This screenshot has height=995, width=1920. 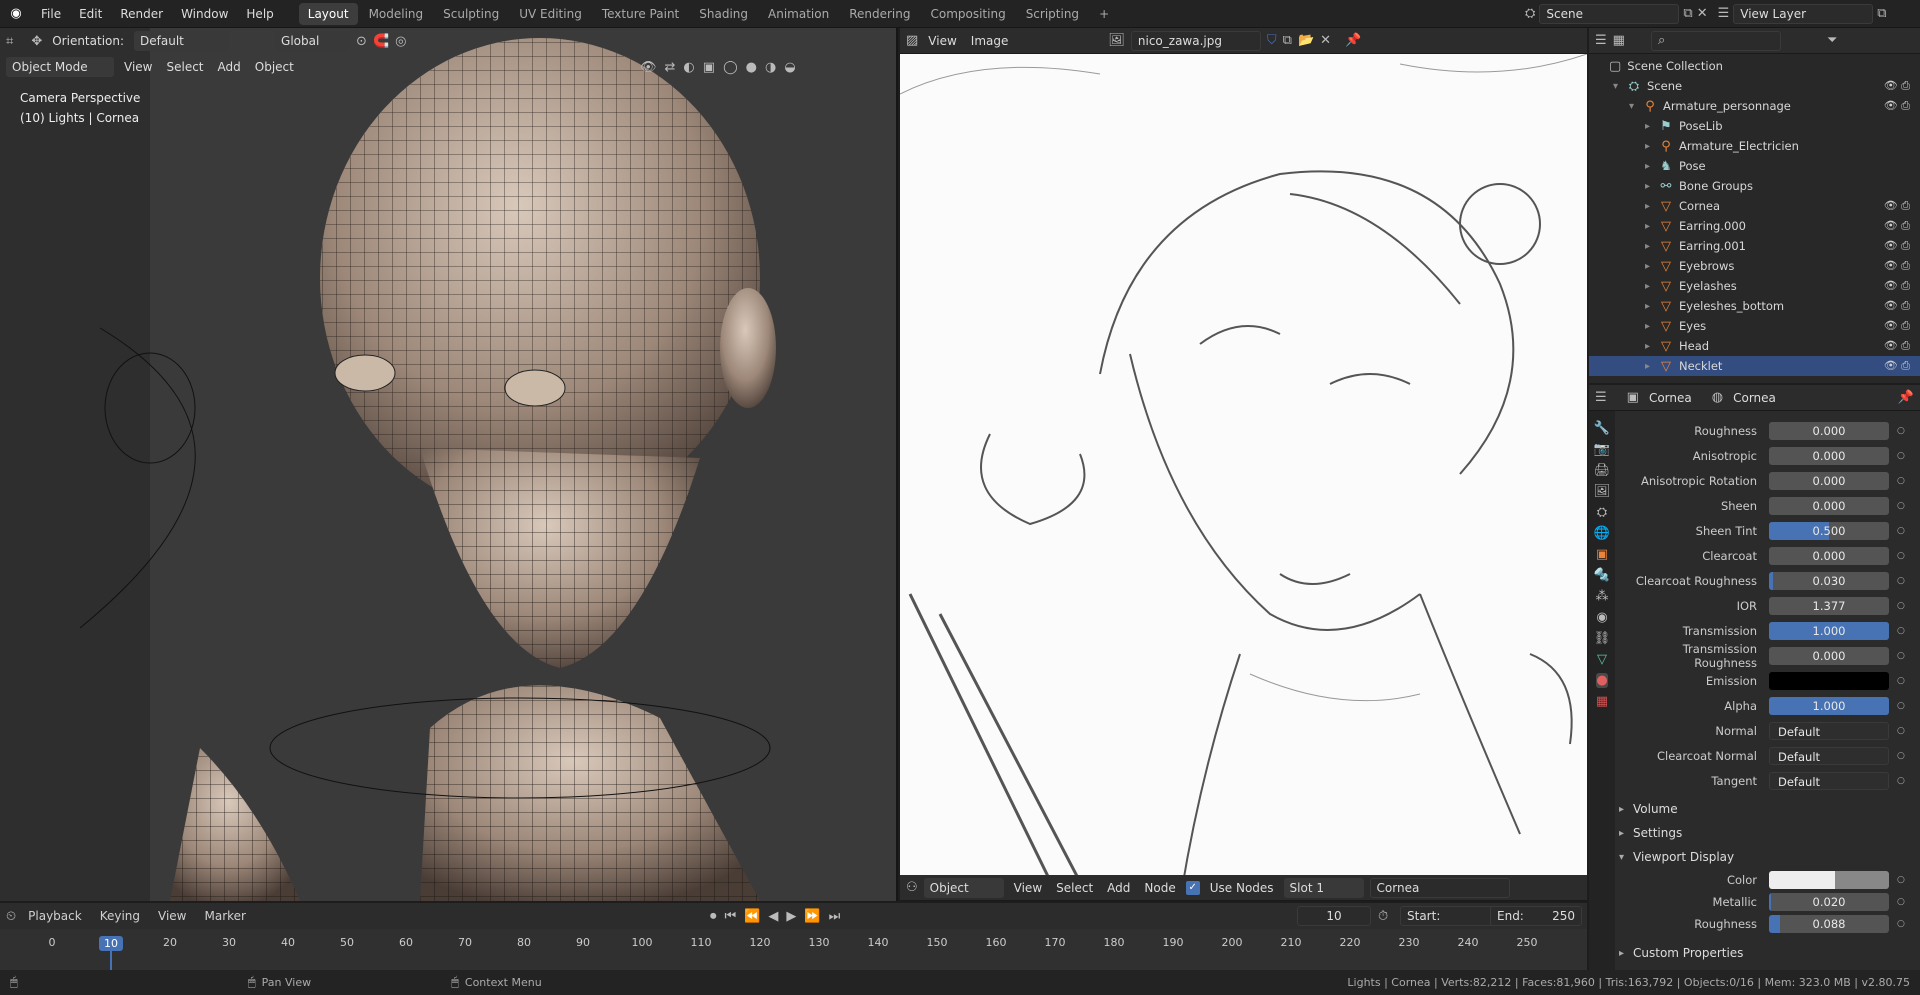 I want to click on unlink-image-icon: ✕, so click(x=1325, y=40).